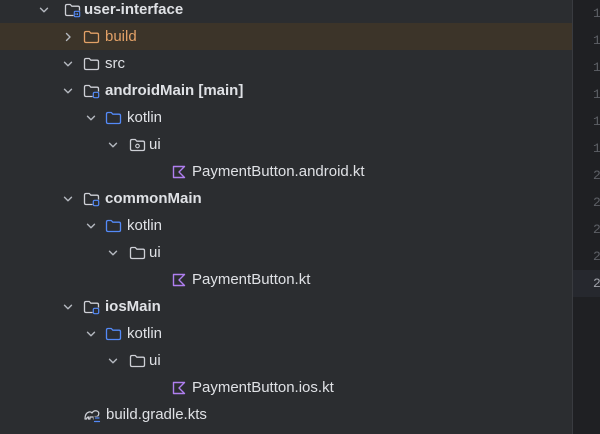  I want to click on tree-row-androidMain-ui: ui, so click(286, 144).